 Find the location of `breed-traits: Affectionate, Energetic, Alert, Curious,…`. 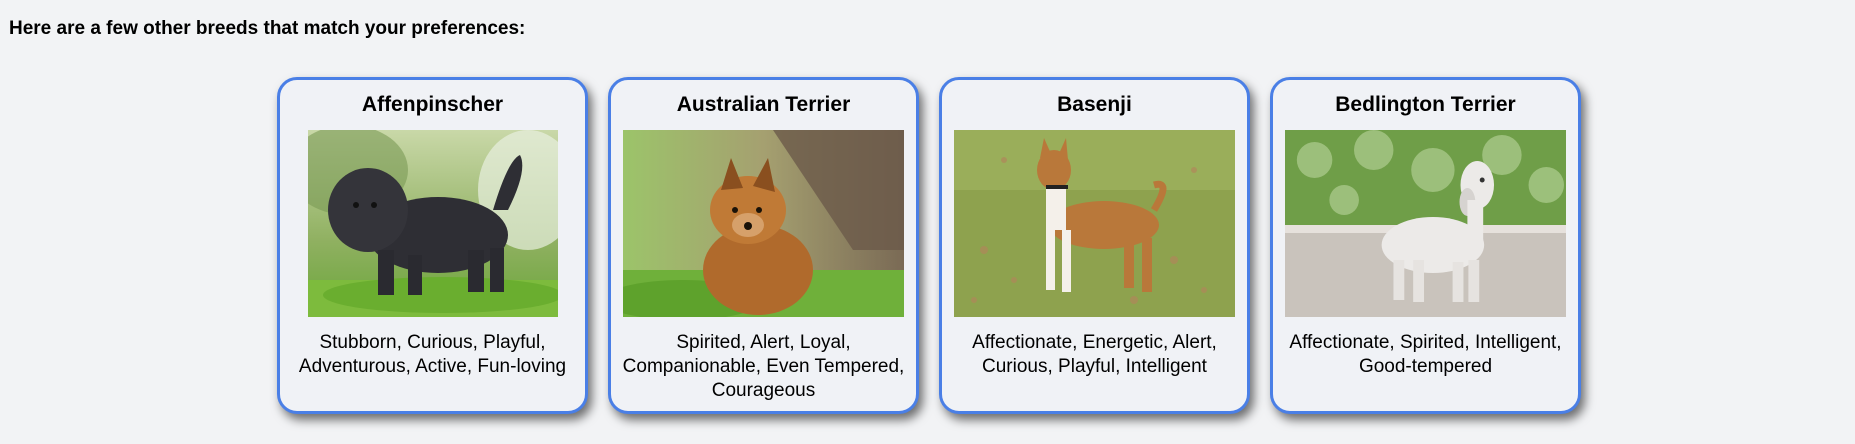

breed-traits: Affectionate, Energetic, Alert, Curious,… is located at coordinates (1094, 354).